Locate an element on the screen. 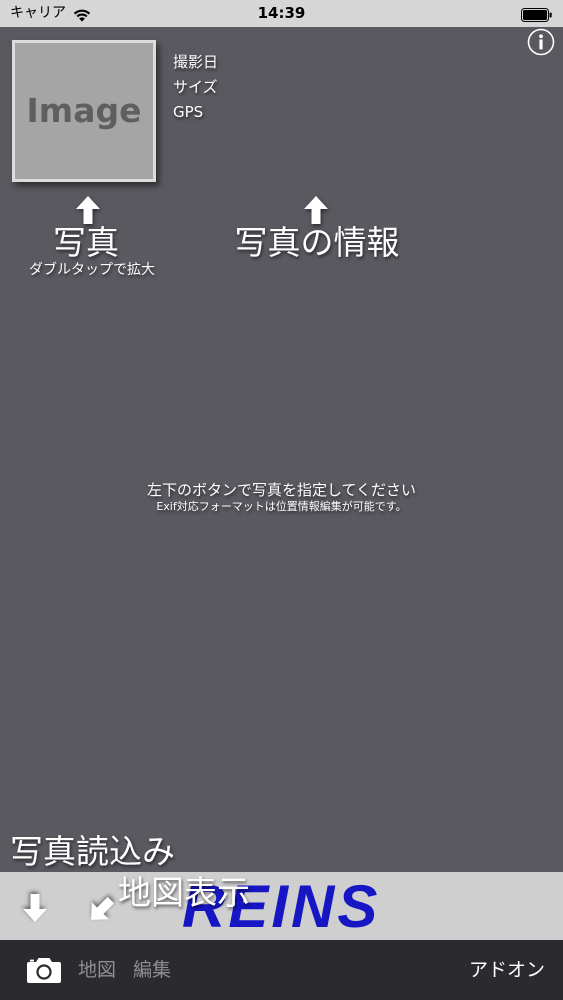 The height and width of the screenshot is (1000, 563). status-time: 14:39 is located at coordinates (281, 13).